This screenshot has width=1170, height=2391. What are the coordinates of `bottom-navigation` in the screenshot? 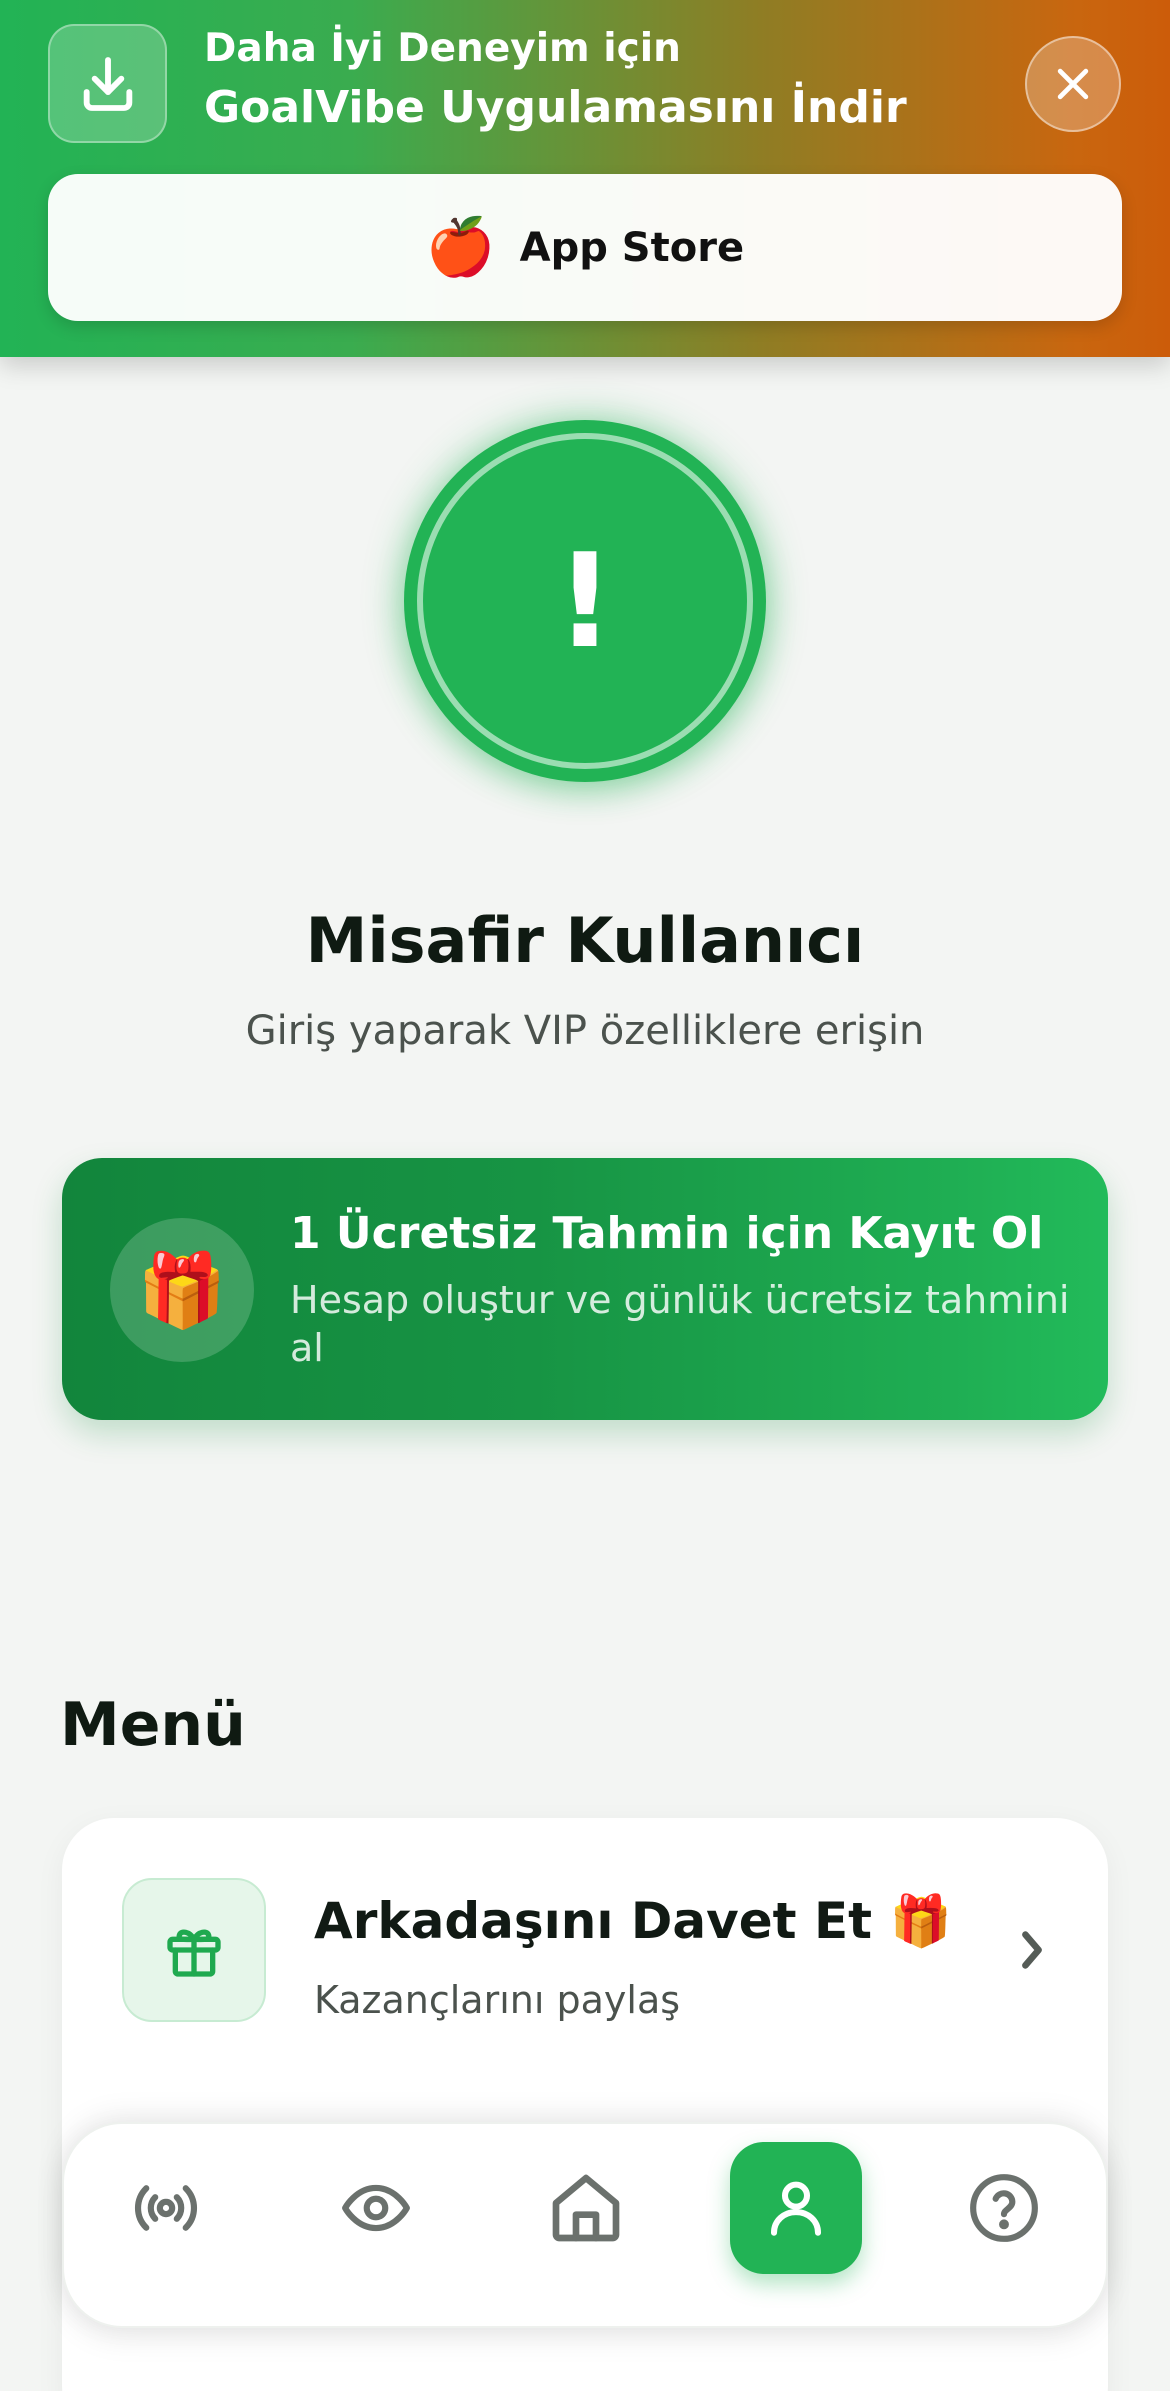 It's located at (585, 2225).